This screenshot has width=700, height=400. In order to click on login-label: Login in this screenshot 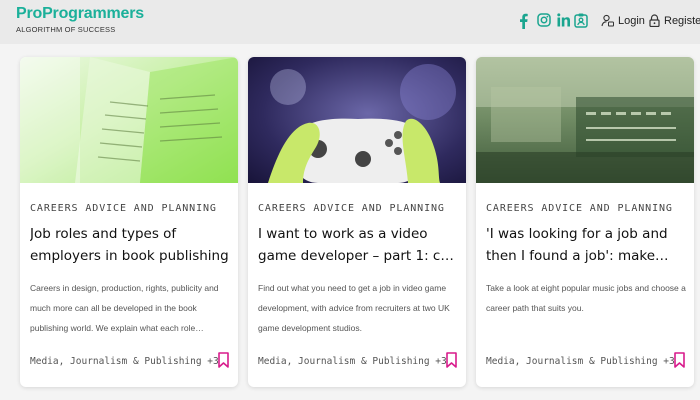, I will do `click(631, 20)`.